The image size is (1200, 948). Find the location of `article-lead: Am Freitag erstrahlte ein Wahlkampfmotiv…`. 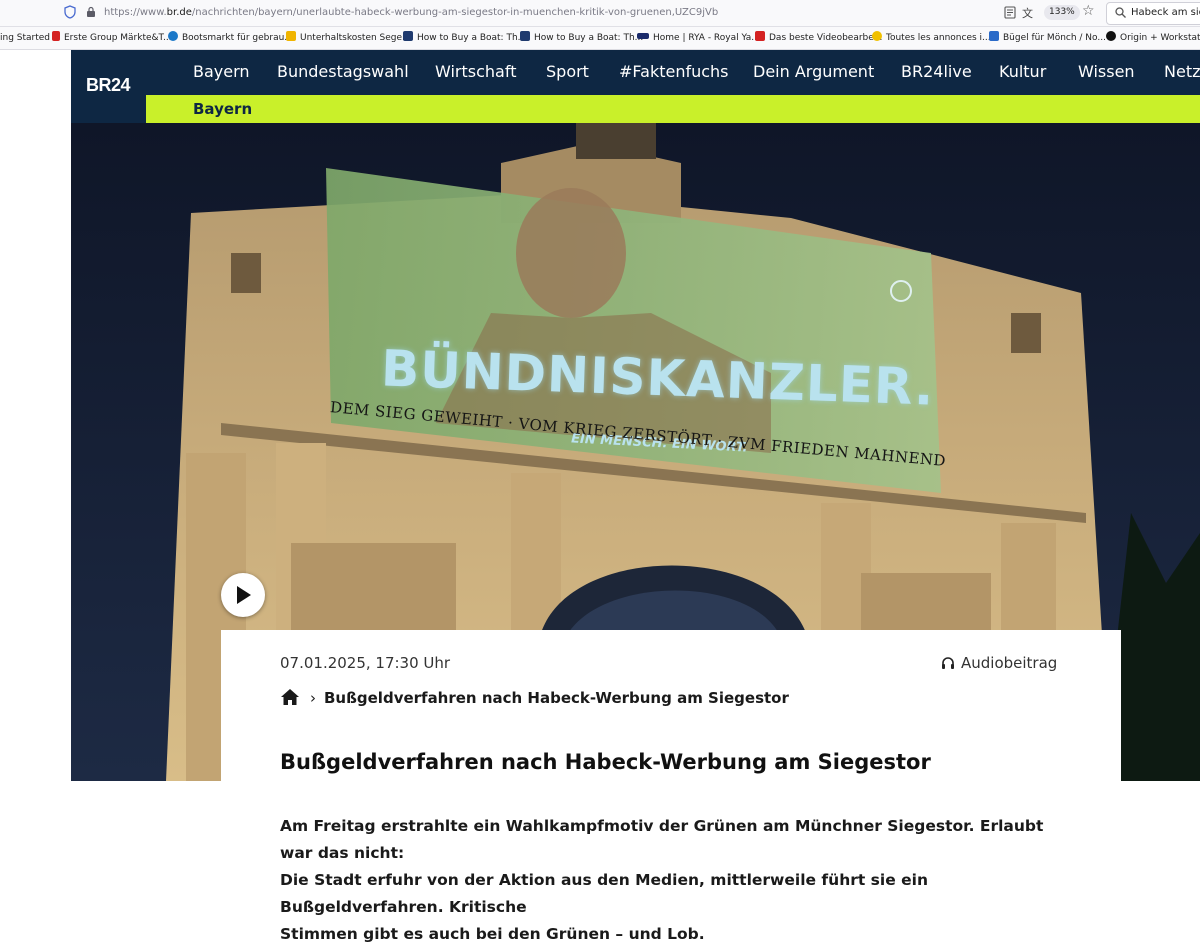

article-lead: Am Freitag erstrahlte ein Wahlkampfmotiv… is located at coordinates (680, 880).